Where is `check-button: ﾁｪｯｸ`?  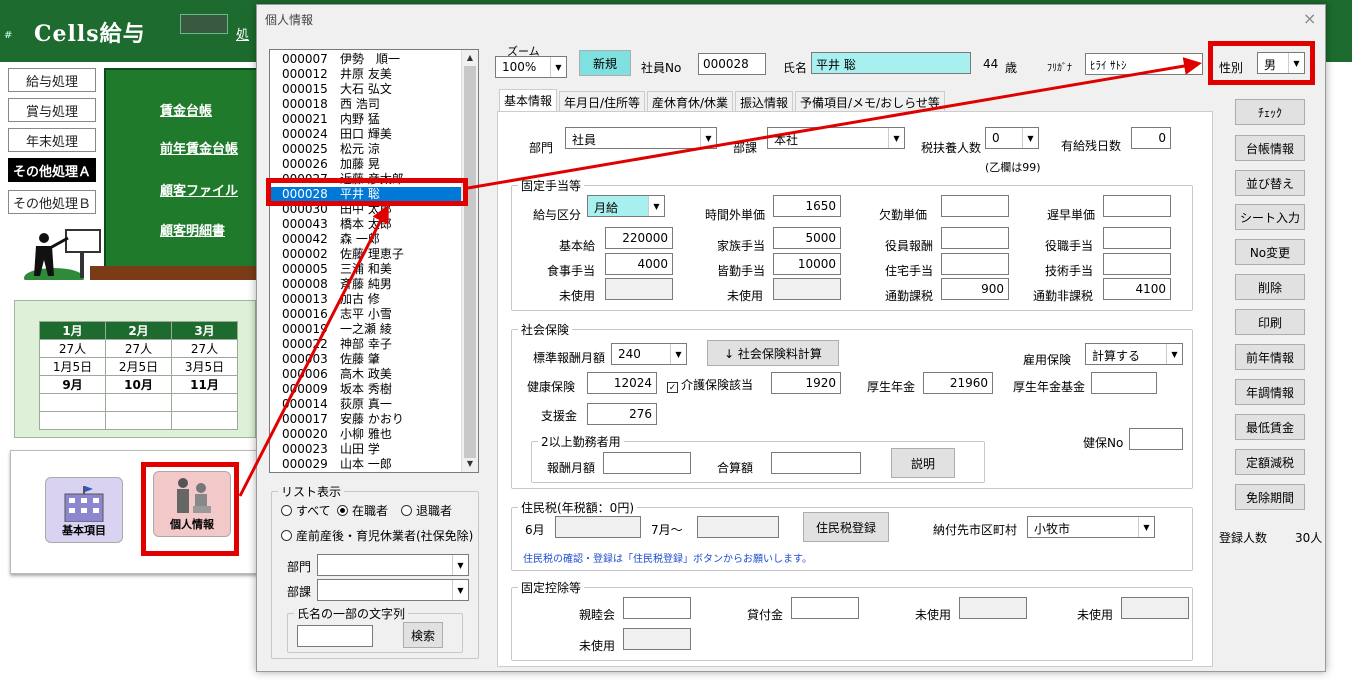 check-button: ﾁｪｯｸ is located at coordinates (1270, 112).